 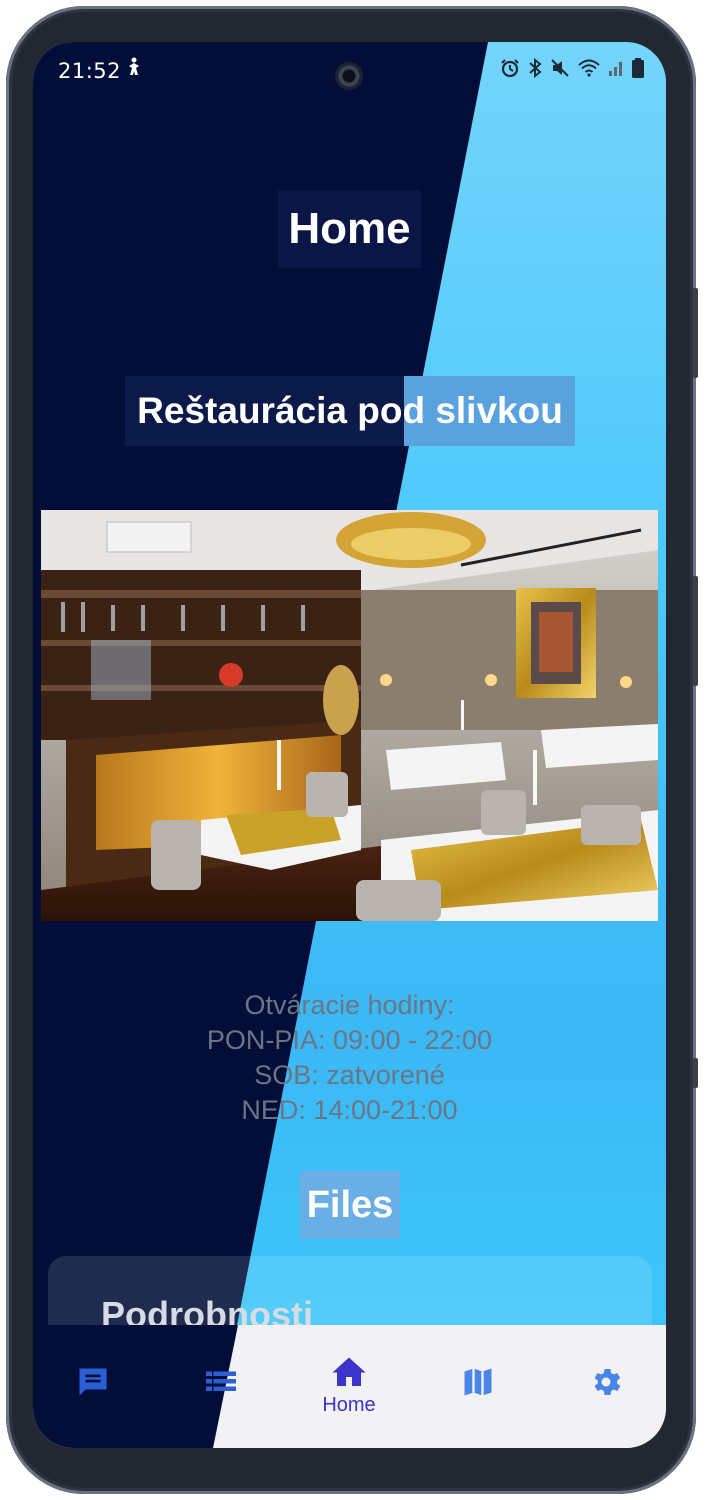 What do you see at coordinates (572, 70) in the screenshot?
I see `status-icons` at bounding box center [572, 70].